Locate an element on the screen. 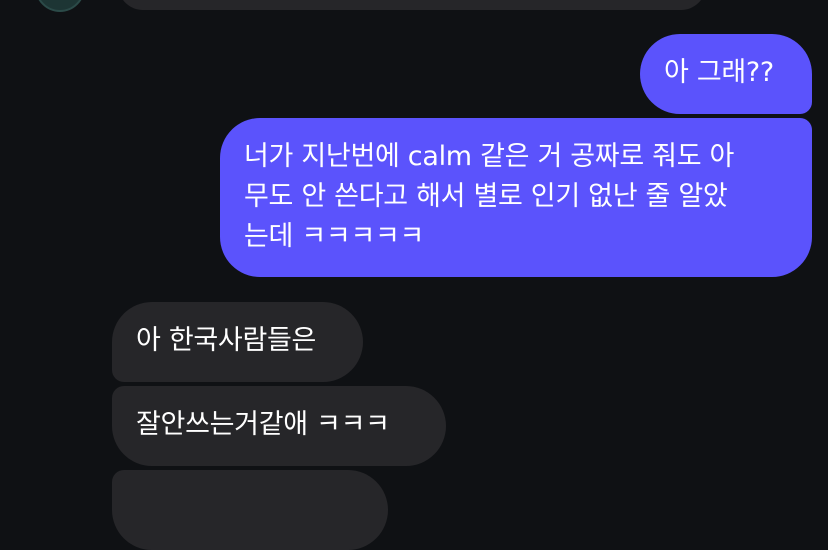  message-text: 아 그래?? is located at coordinates (719, 72).